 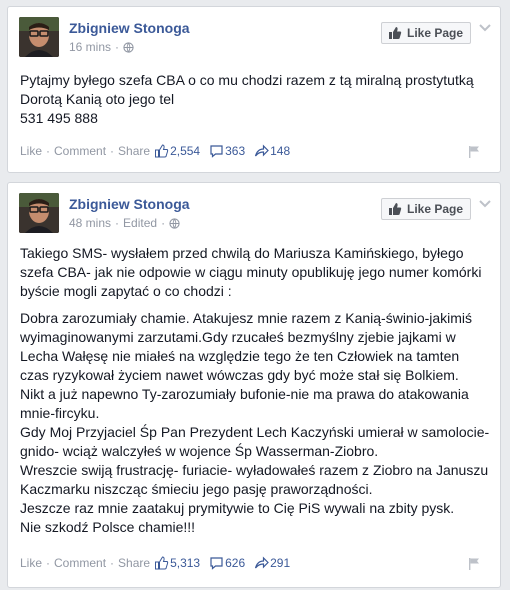 What do you see at coordinates (280, 151) in the screenshot?
I see `share-count: 148` at bounding box center [280, 151].